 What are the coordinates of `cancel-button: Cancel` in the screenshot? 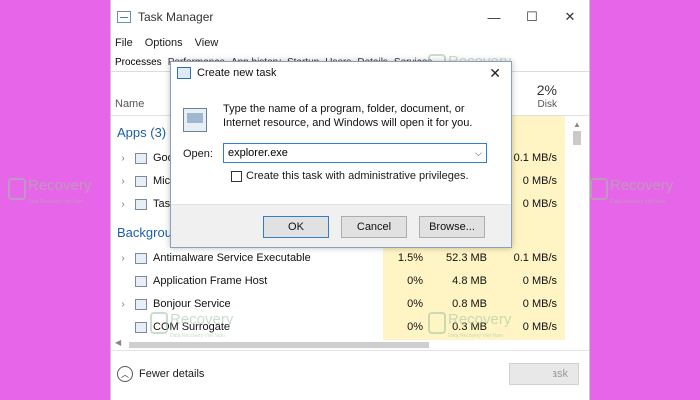 It's located at (374, 227).